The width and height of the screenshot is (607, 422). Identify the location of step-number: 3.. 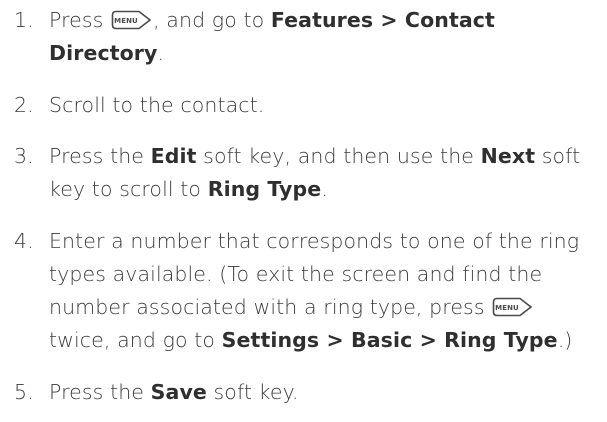
(24, 156).